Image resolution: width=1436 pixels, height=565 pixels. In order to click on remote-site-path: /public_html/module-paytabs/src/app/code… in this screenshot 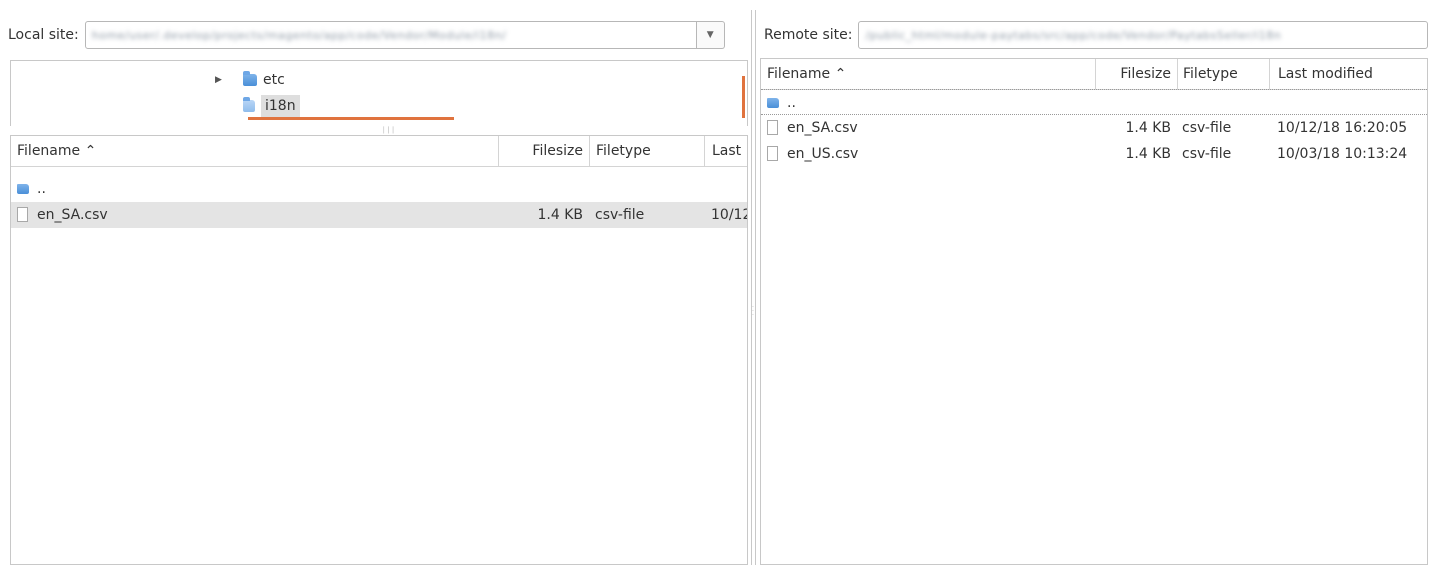, I will do `click(1073, 35)`.